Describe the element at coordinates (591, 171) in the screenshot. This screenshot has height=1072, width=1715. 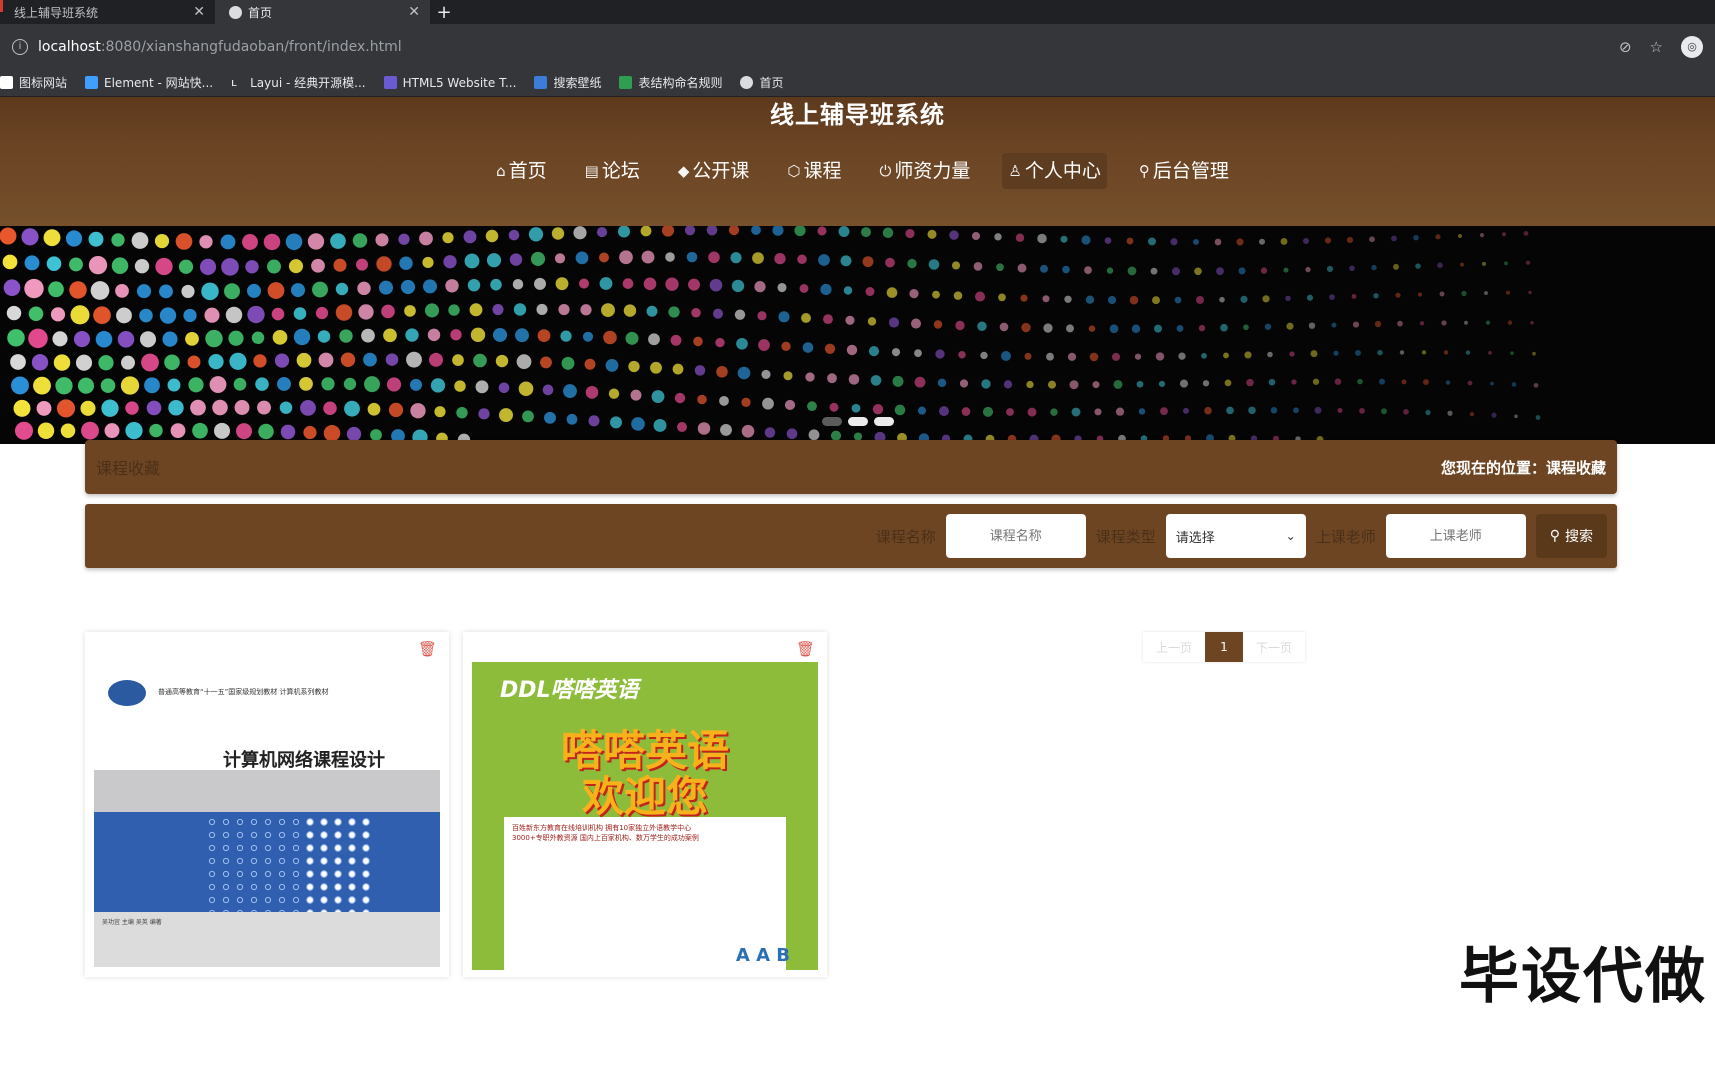
I see `newspaper-icon: ▤` at that location.